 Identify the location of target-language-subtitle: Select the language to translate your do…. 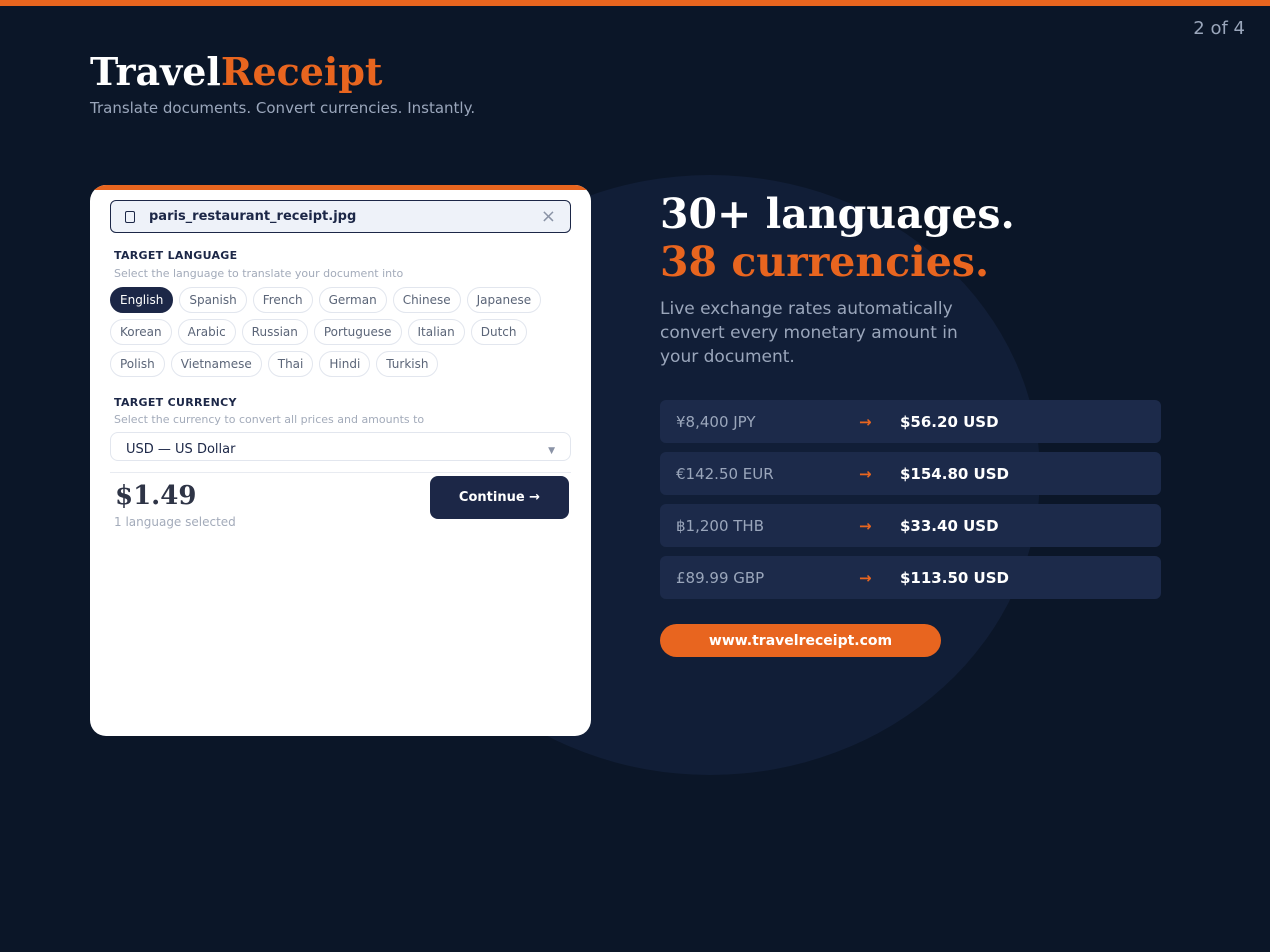
(259, 273).